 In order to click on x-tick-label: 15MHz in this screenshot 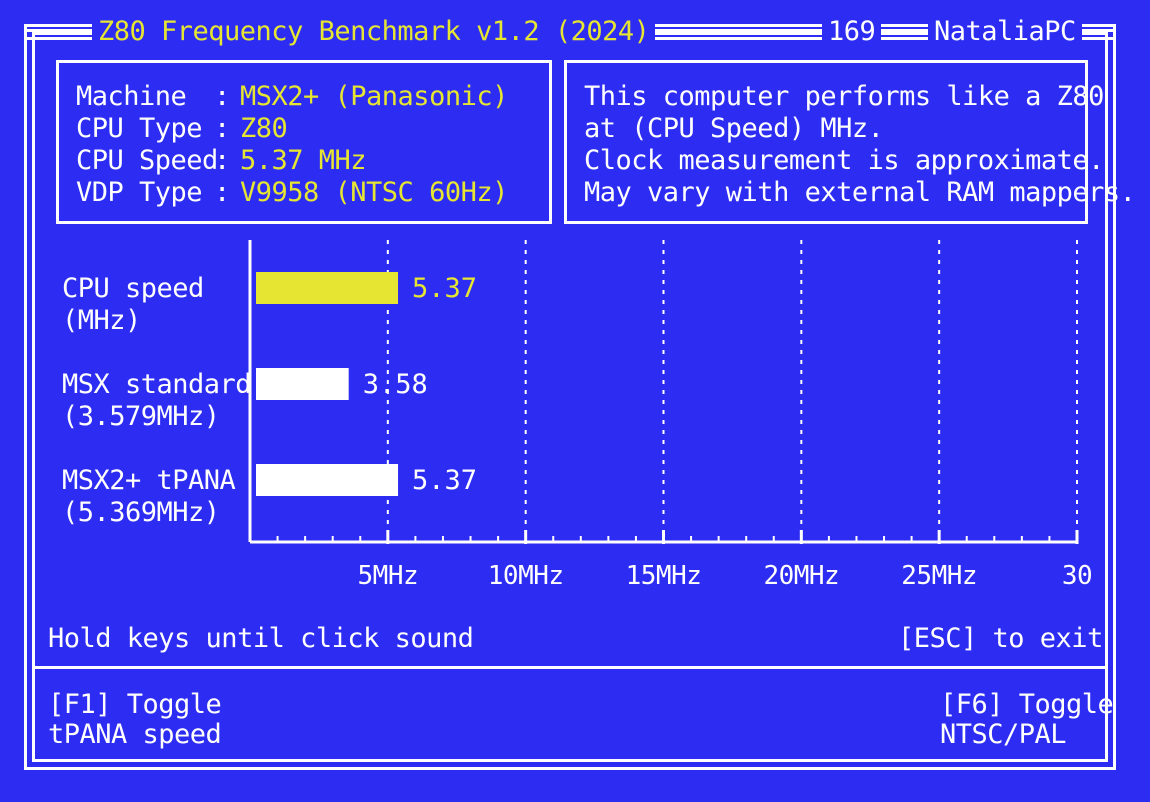, I will do `click(663, 576)`.